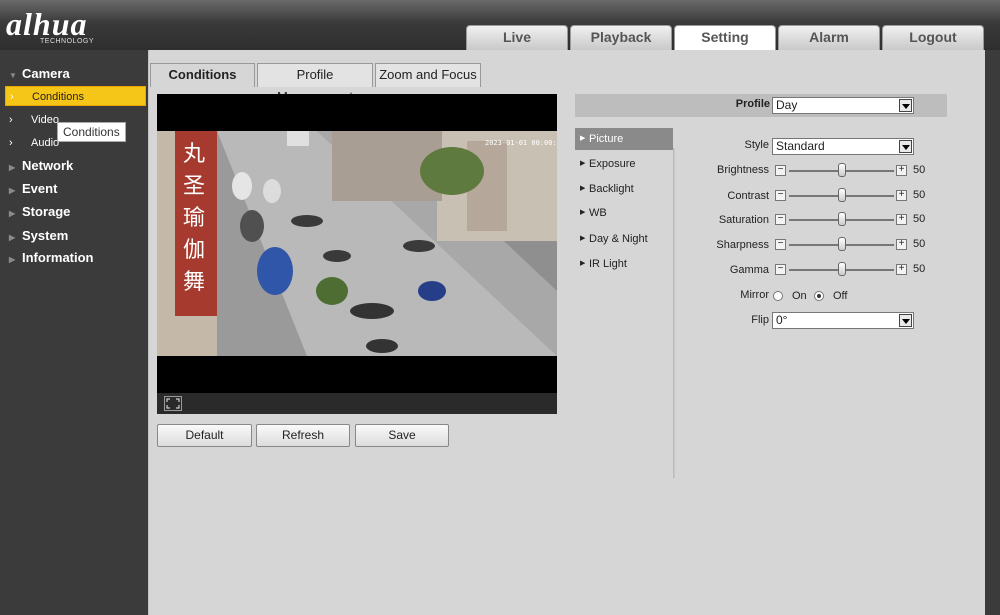 The width and height of the screenshot is (1000, 615). What do you see at coordinates (933, 37) in the screenshot?
I see `tab-logout: Logout` at bounding box center [933, 37].